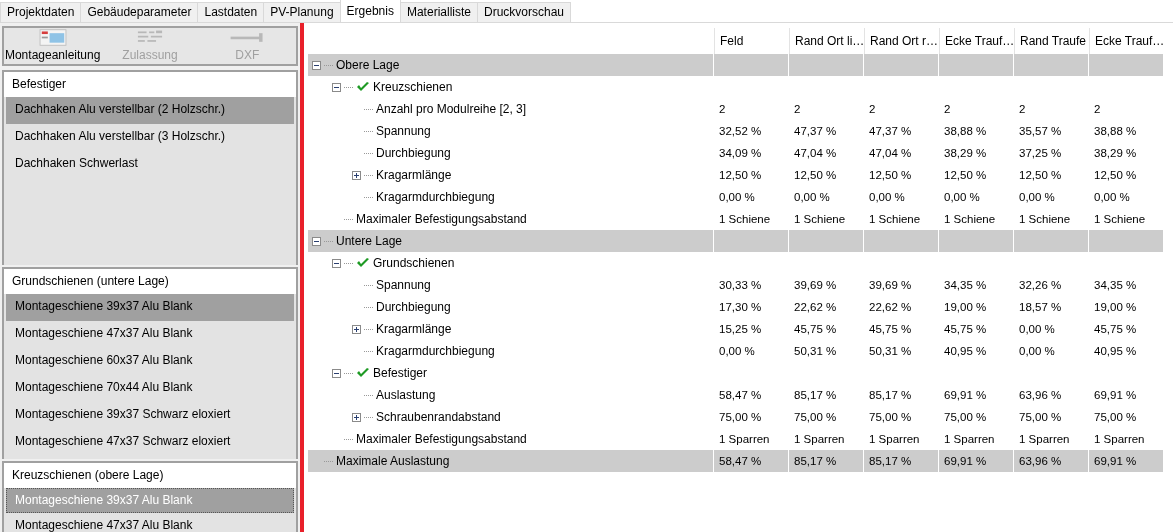 Image resolution: width=1173 pixels, height=532 pixels. I want to click on list-item: Dachhaken Alu verstellbar (3 Holzschr.), so click(150, 137).